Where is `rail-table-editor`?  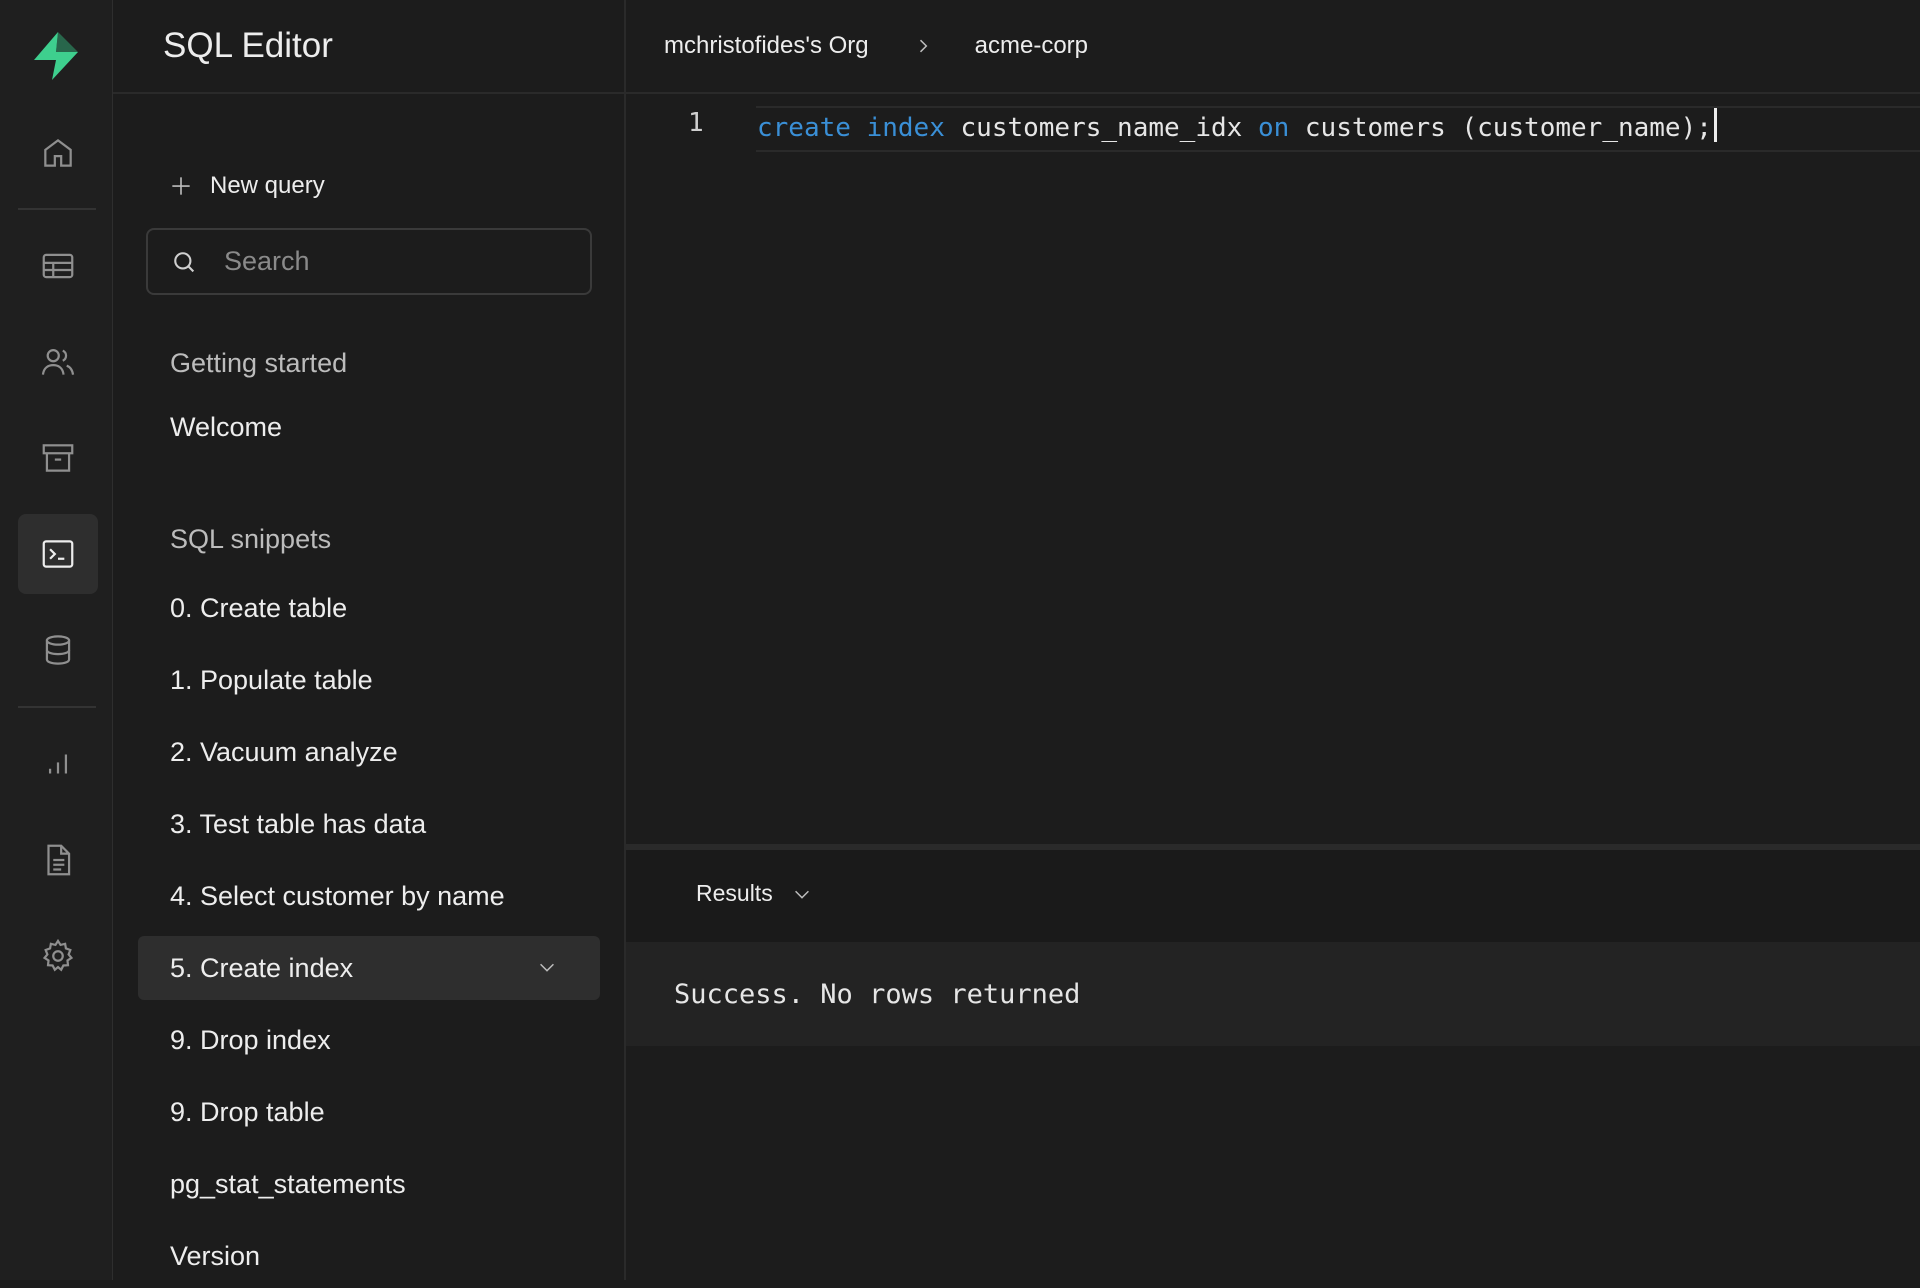
rail-table-editor is located at coordinates (58, 266).